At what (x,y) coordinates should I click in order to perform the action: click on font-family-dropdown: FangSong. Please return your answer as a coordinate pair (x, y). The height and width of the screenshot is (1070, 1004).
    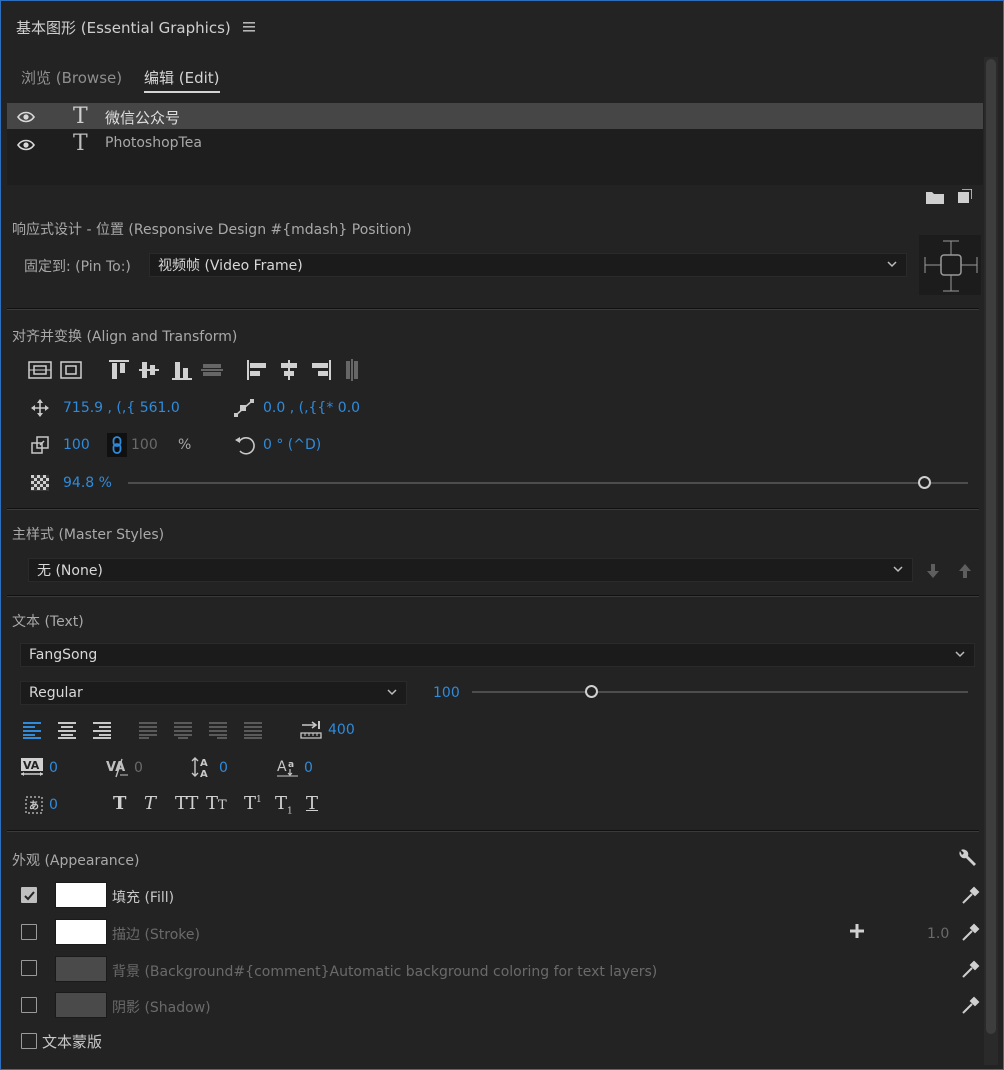
    Looking at the image, I should click on (497, 655).